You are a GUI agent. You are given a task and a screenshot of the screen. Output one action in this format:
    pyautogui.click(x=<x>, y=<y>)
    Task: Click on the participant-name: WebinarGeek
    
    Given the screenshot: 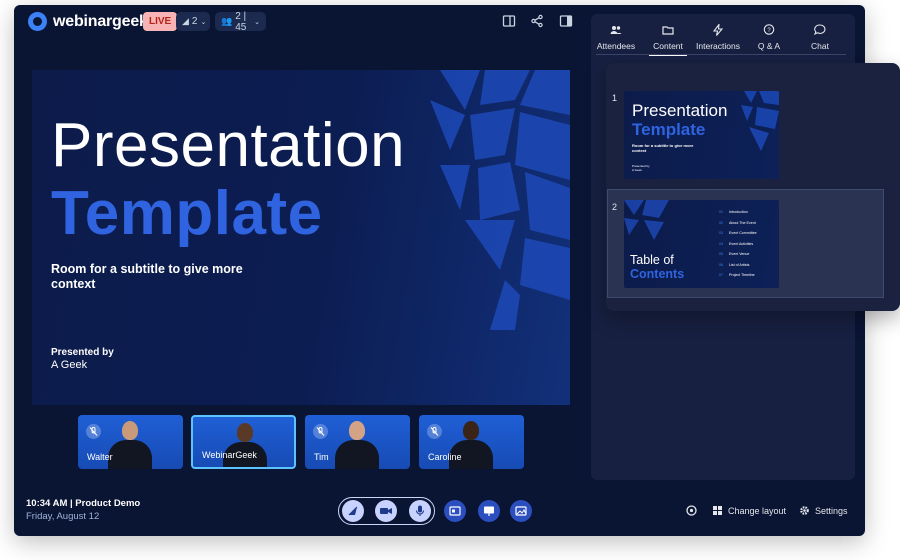 What is the action you would take?
    pyautogui.click(x=229, y=455)
    